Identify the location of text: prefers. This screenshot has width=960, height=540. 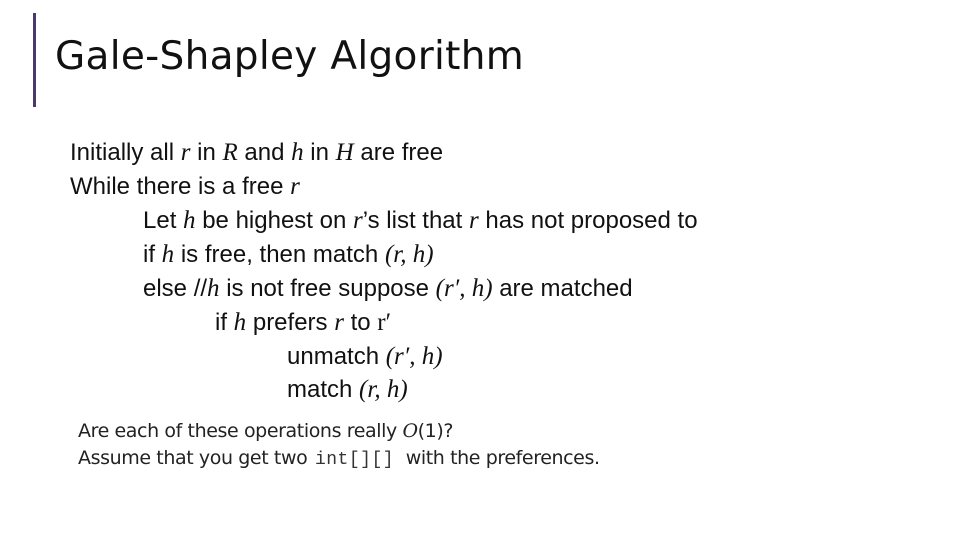
(290, 322).